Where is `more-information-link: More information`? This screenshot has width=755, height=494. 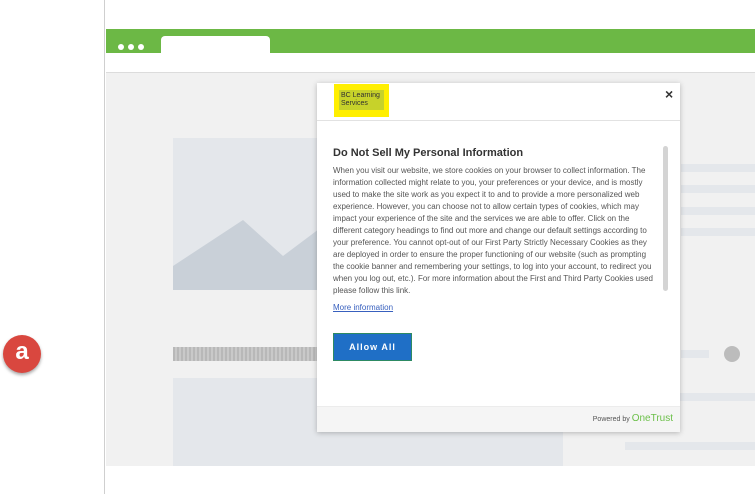 more-information-link: More information is located at coordinates (363, 307).